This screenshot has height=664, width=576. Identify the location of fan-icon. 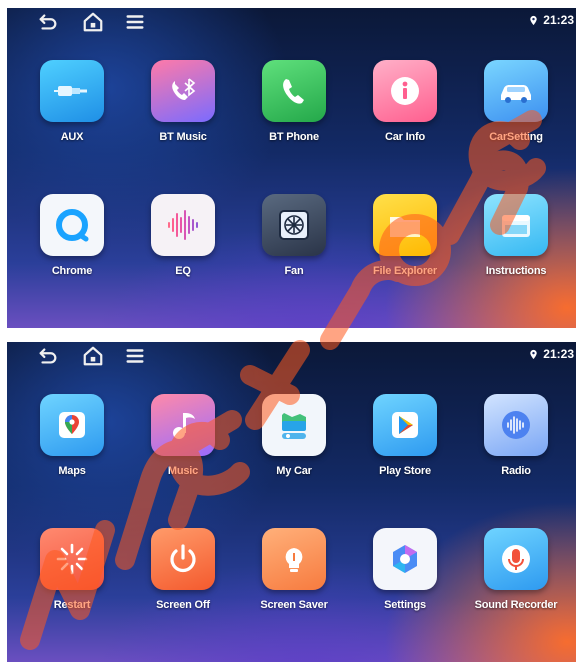
(294, 225).